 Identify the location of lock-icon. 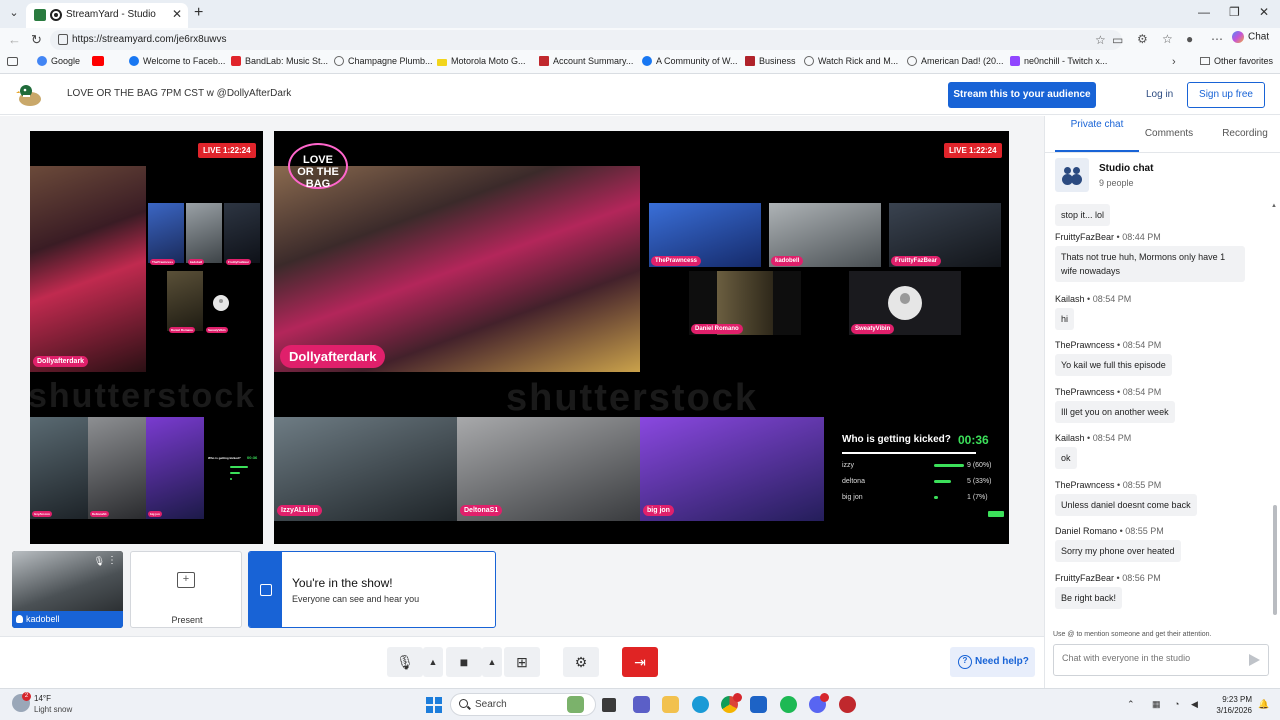
(63, 39).